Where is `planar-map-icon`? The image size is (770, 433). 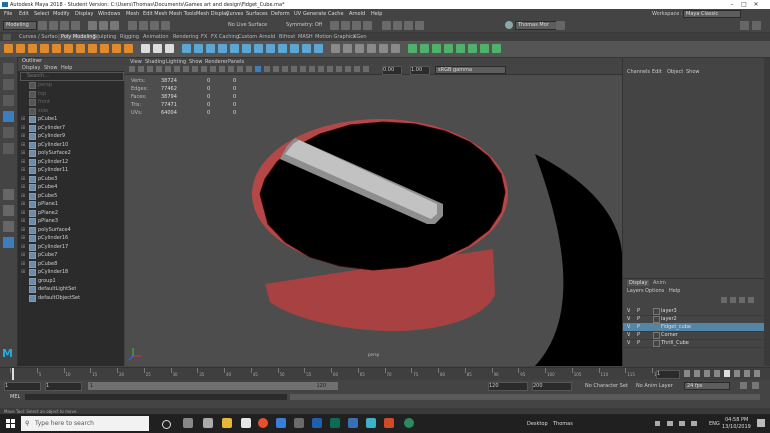 planar-map-icon is located at coordinates (424, 48).